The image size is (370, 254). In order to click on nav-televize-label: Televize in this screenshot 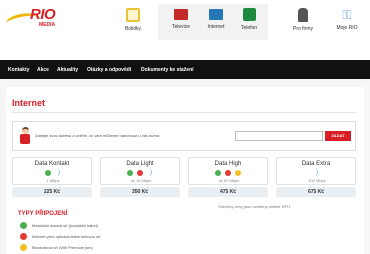, I will do `click(181, 27)`.